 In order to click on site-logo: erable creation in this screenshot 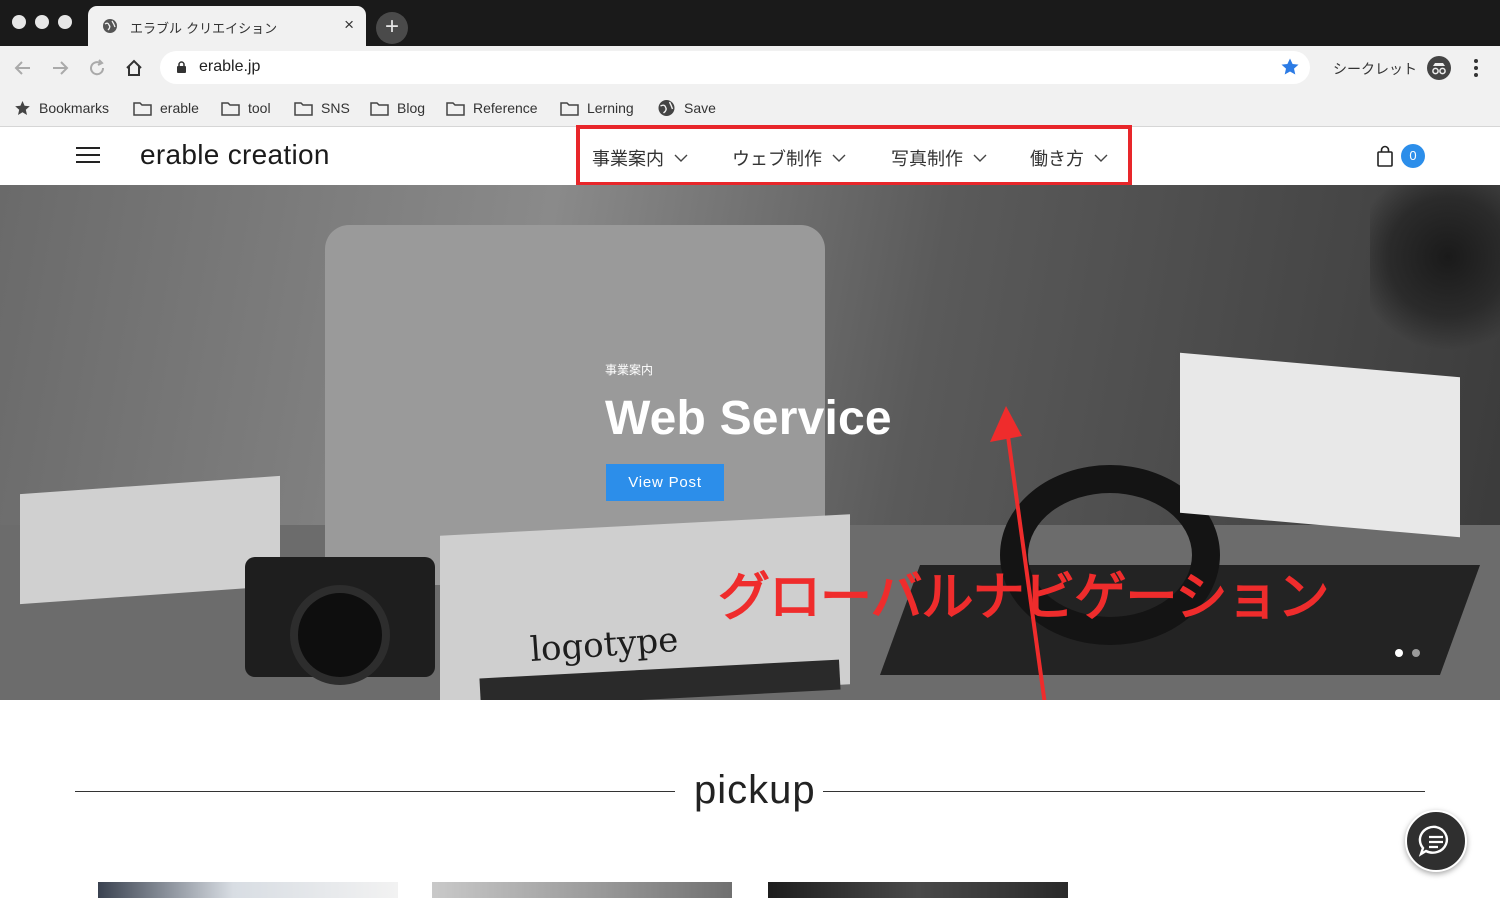, I will do `click(235, 155)`.